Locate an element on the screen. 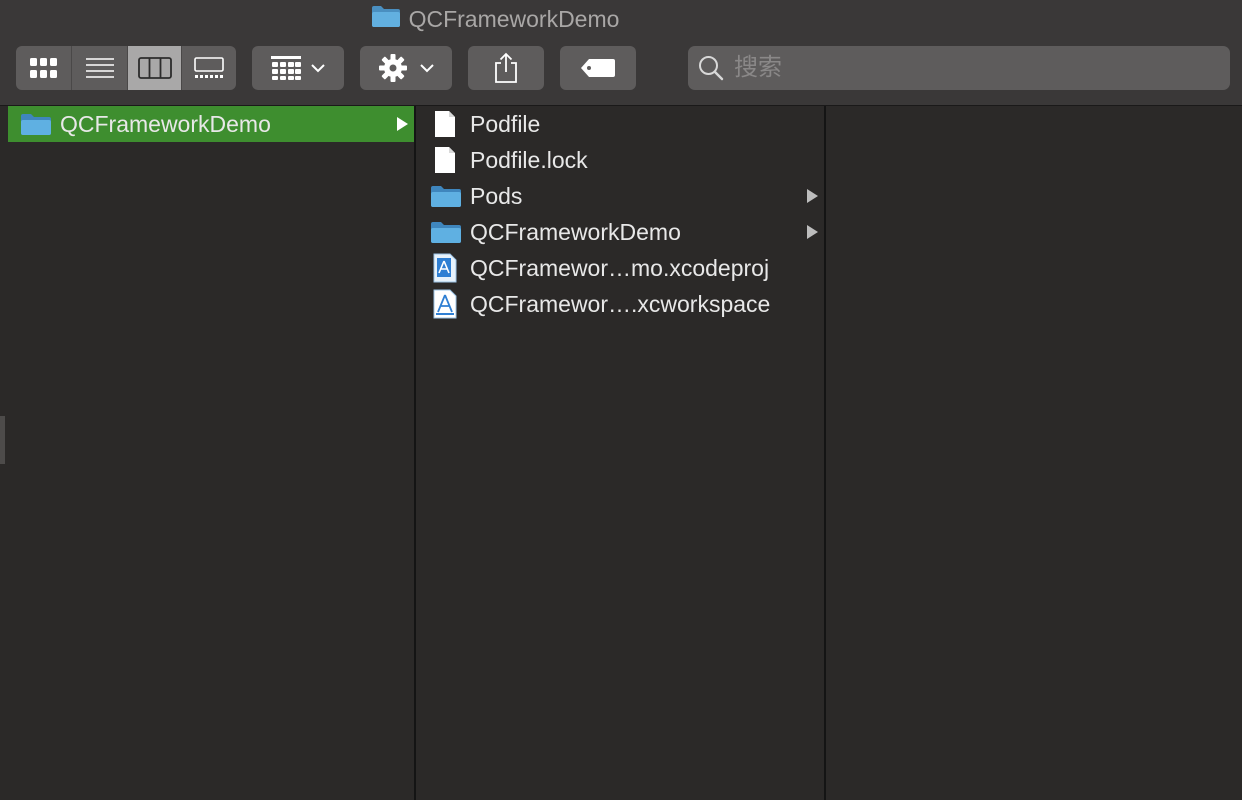 This screenshot has width=1242, height=800. icon-view-icon is located at coordinates (43, 68).